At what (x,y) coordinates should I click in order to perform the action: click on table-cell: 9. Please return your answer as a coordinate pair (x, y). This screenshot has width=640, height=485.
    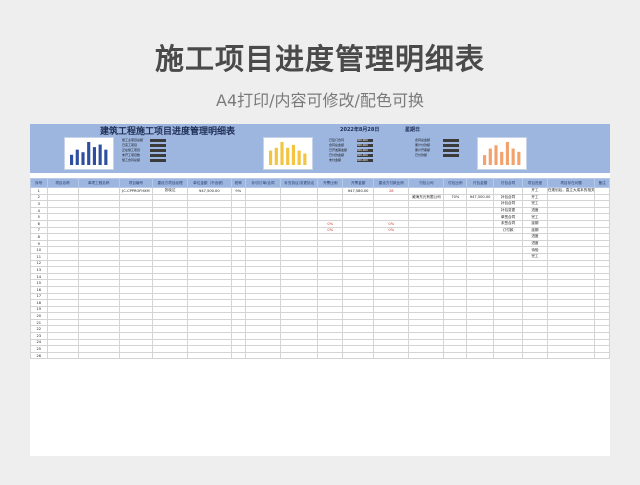
    Looking at the image, I should click on (39, 243).